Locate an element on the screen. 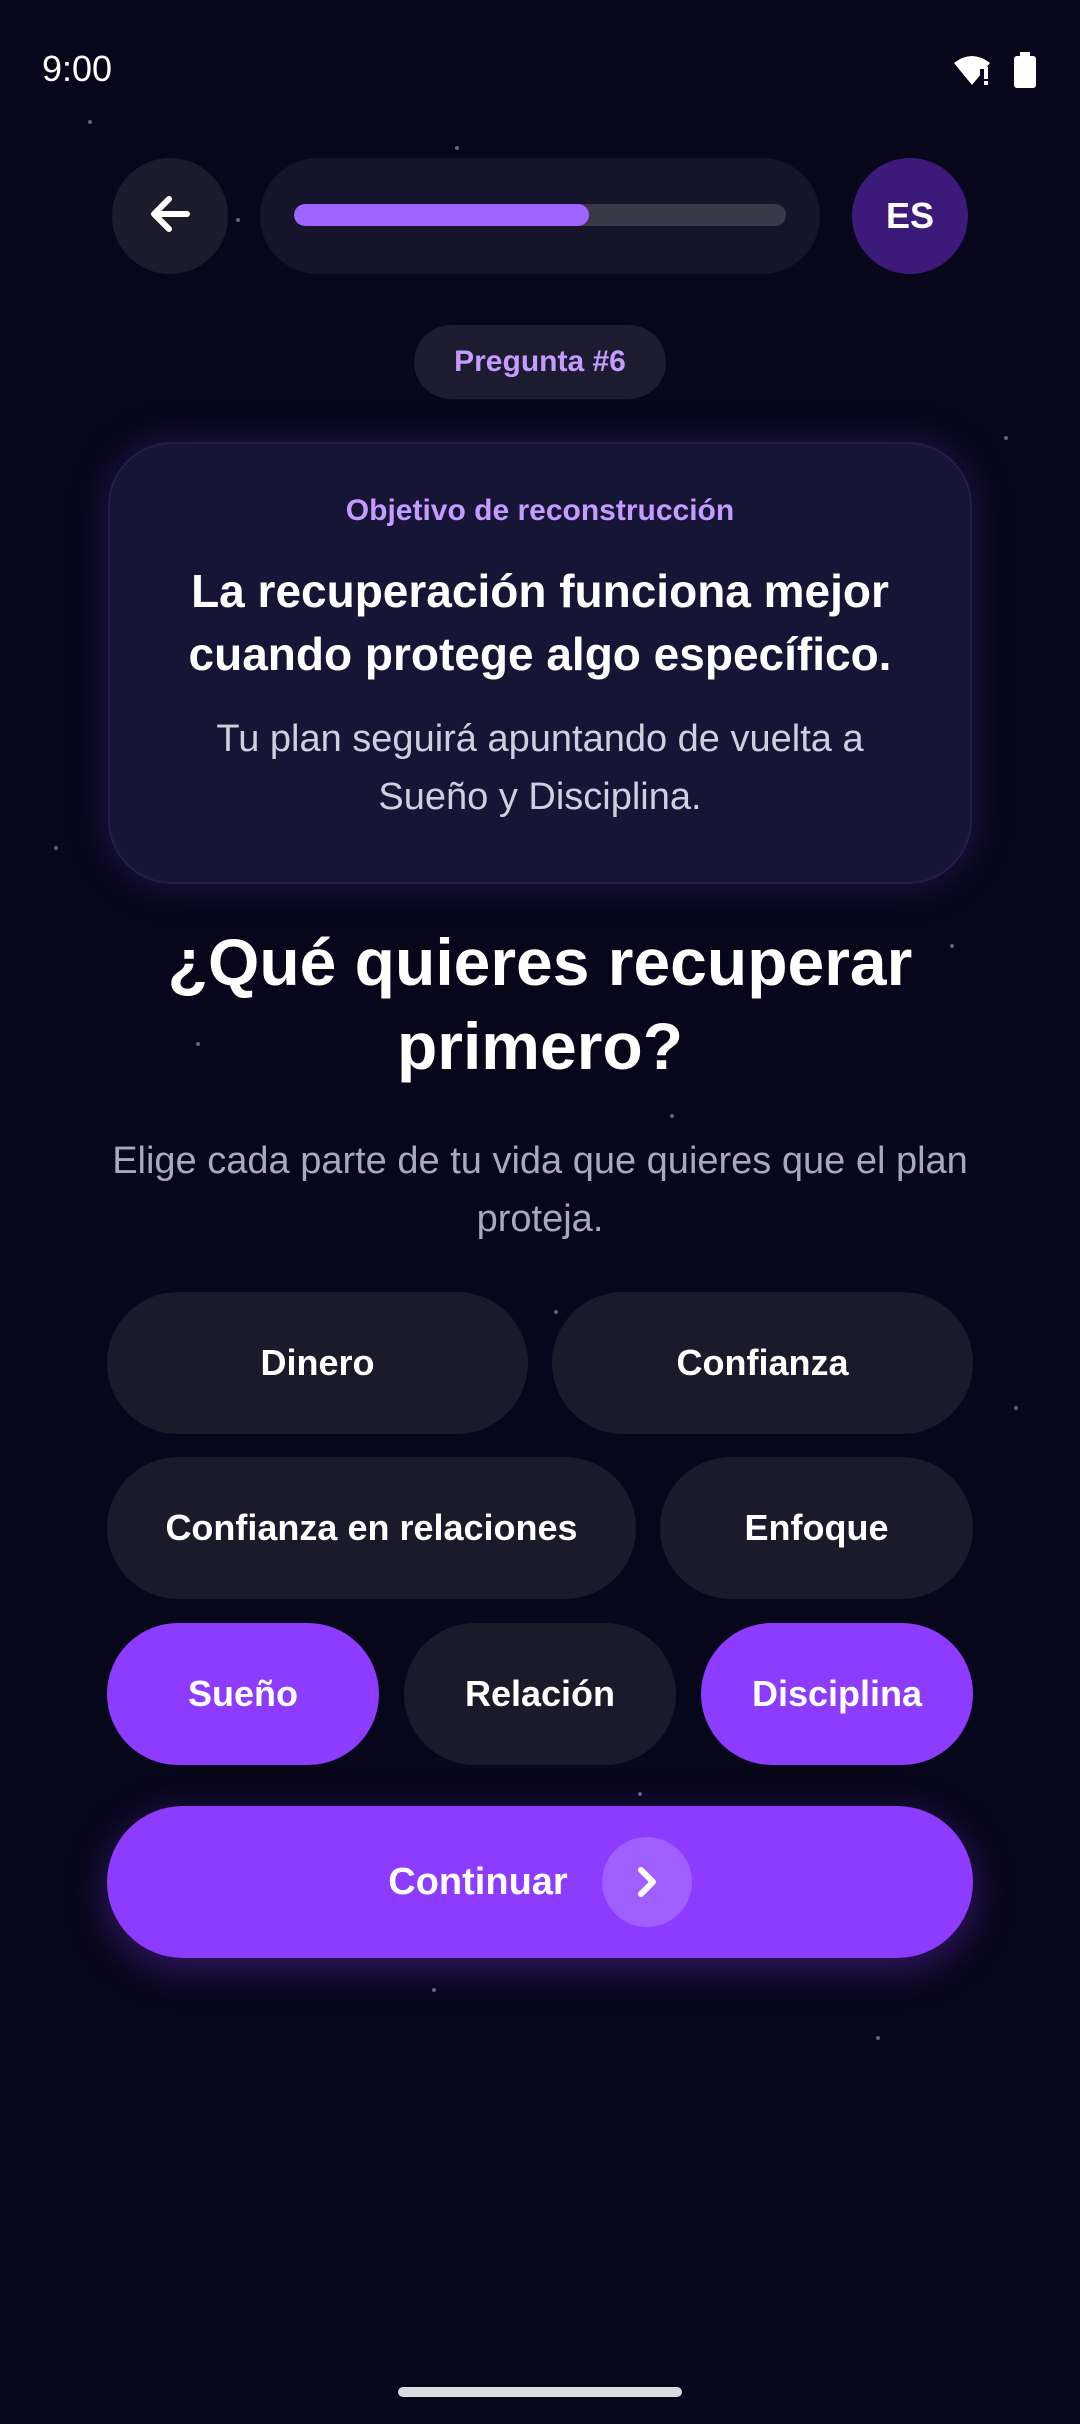 The height and width of the screenshot is (2424, 1080). continue-label: Continuar is located at coordinates (478, 1881).